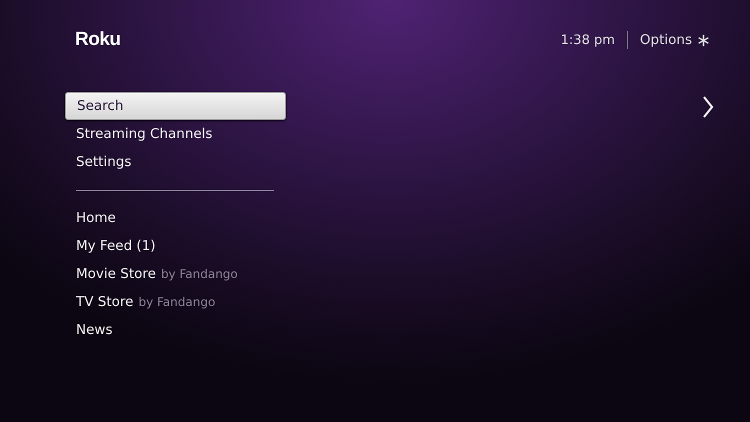 The width and height of the screenshot is (750, 422). What do you see at coordinates (175, 218) in the screenshot?
I see `menu-item: Home` at bounding box center [175, 218].